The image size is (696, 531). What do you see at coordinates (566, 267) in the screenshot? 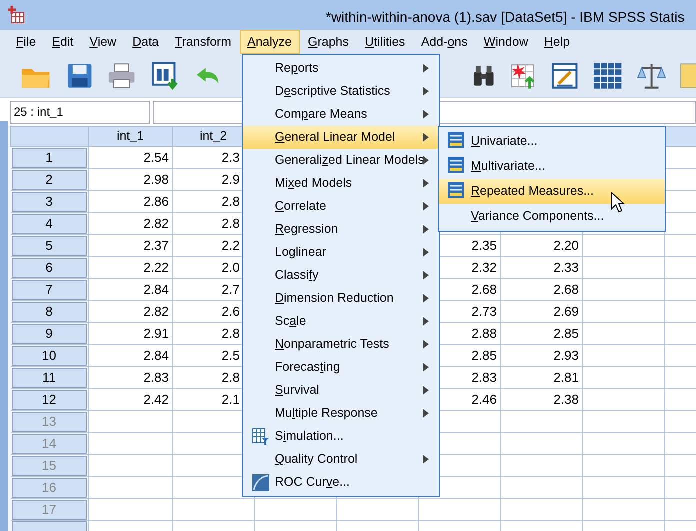
I see `table-cell: 2.33` at bounding box center [566, 267].